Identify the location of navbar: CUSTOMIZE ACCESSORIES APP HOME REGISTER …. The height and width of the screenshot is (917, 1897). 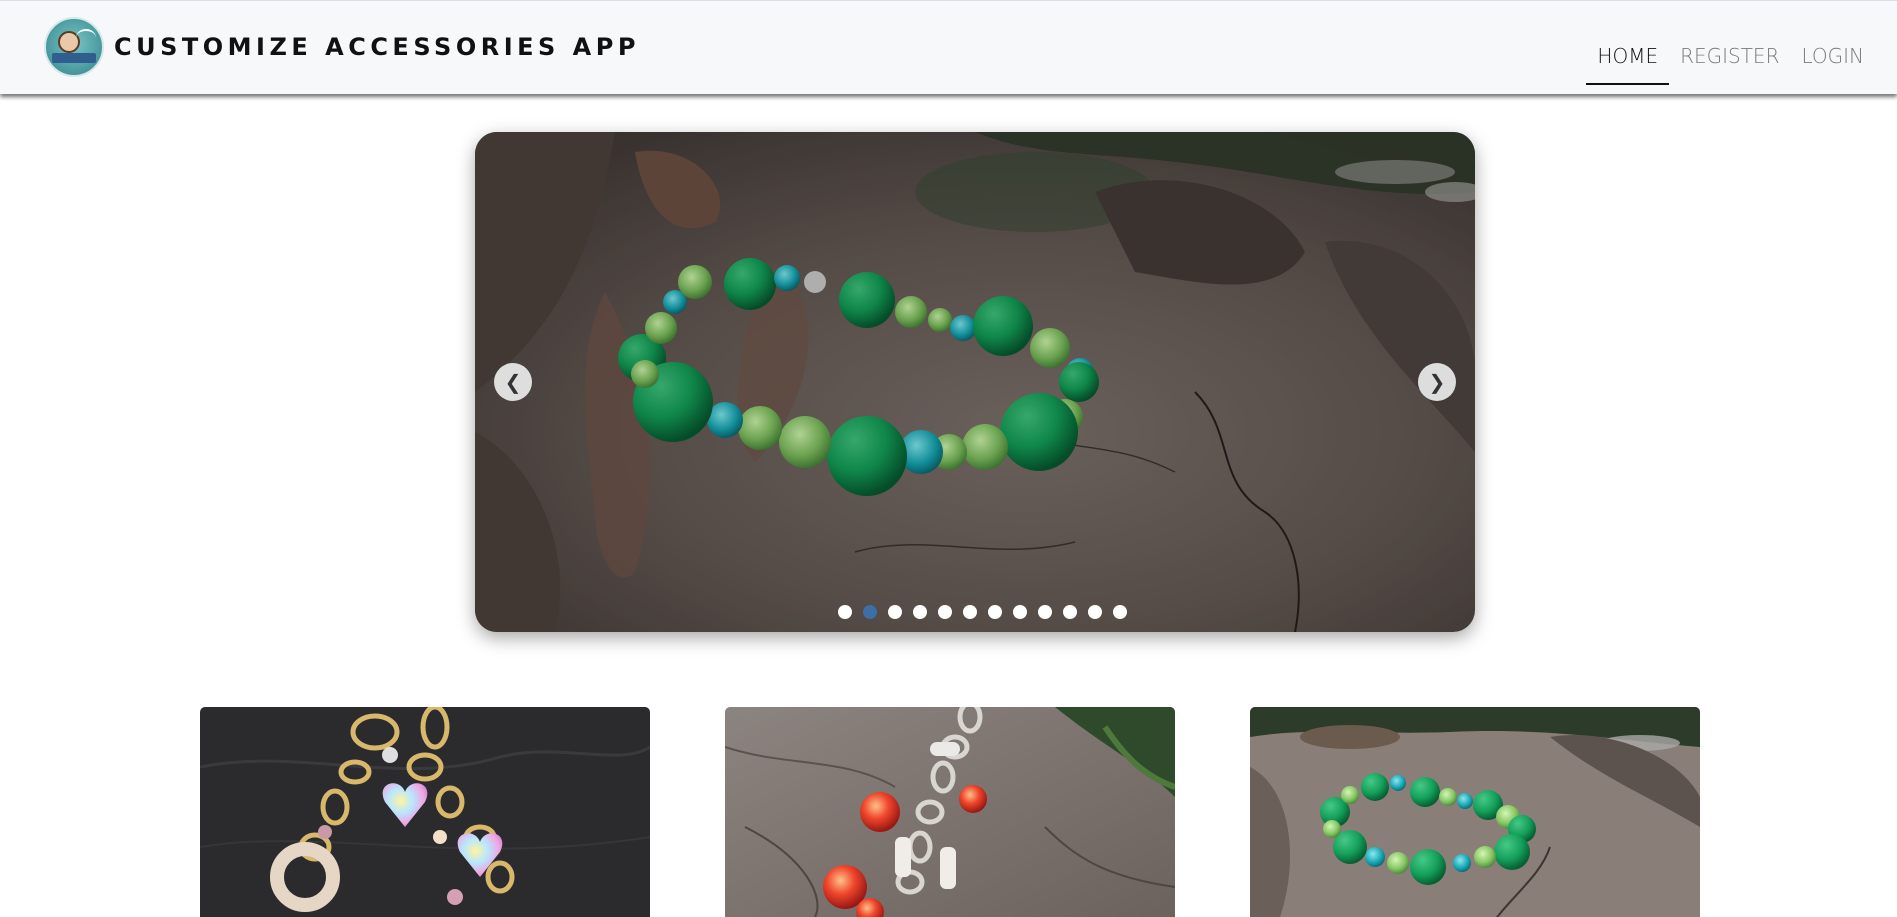
(948, 47).